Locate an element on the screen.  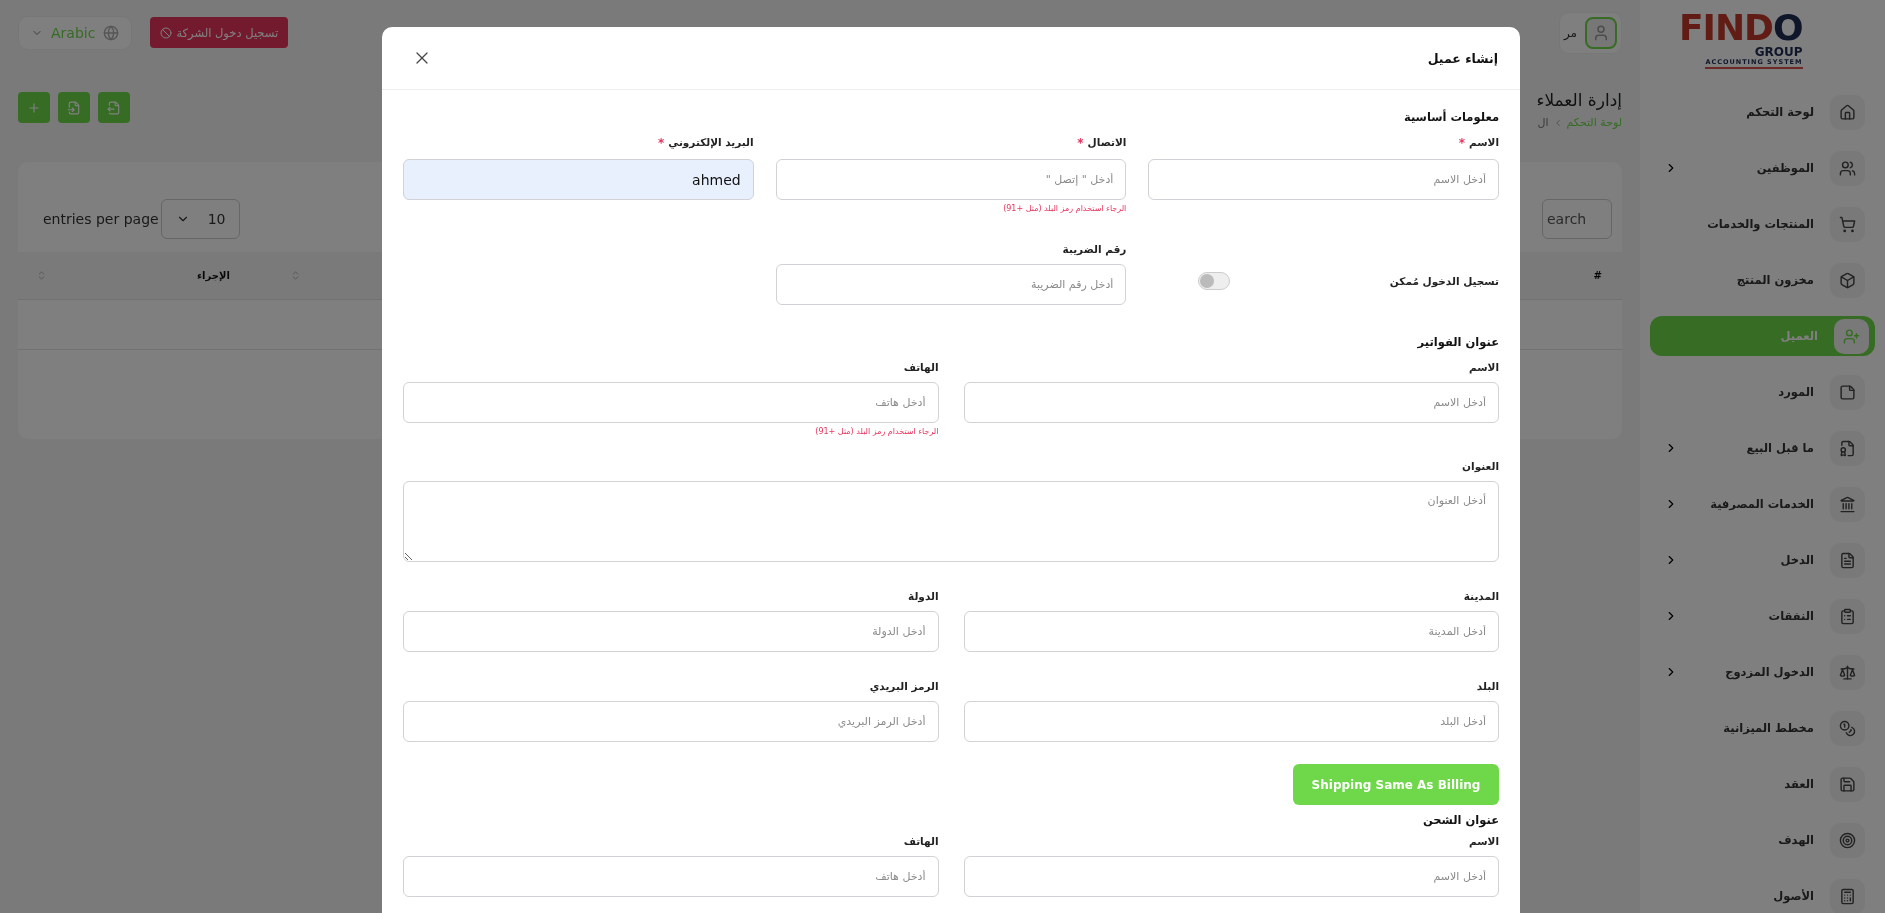
page-size-select: 10 is located at coordinates (200, 219).